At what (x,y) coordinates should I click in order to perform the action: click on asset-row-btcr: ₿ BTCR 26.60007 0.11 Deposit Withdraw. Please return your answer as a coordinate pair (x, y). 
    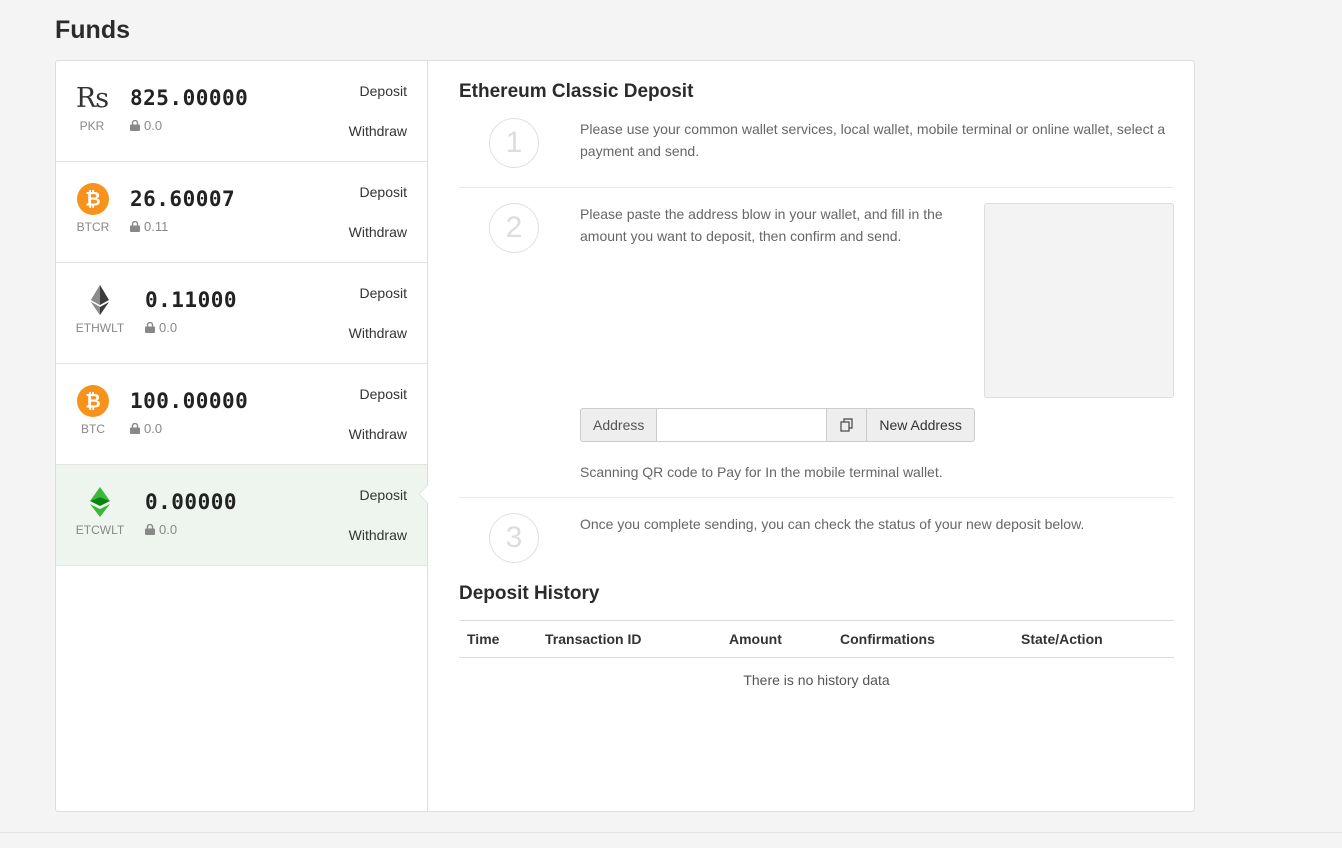
    Looking at the image, I should click on (241, 212).